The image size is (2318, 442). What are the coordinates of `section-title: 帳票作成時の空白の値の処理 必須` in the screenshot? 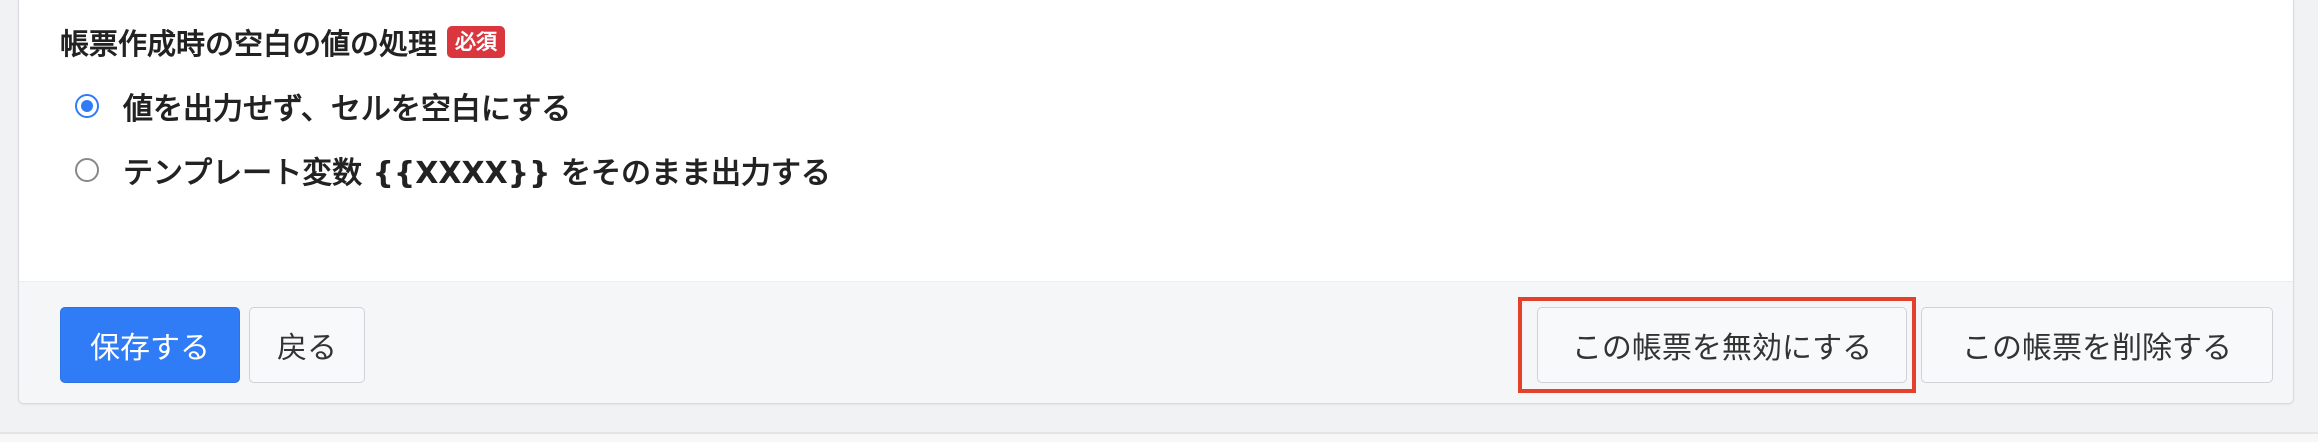 It's located at (283, 42).